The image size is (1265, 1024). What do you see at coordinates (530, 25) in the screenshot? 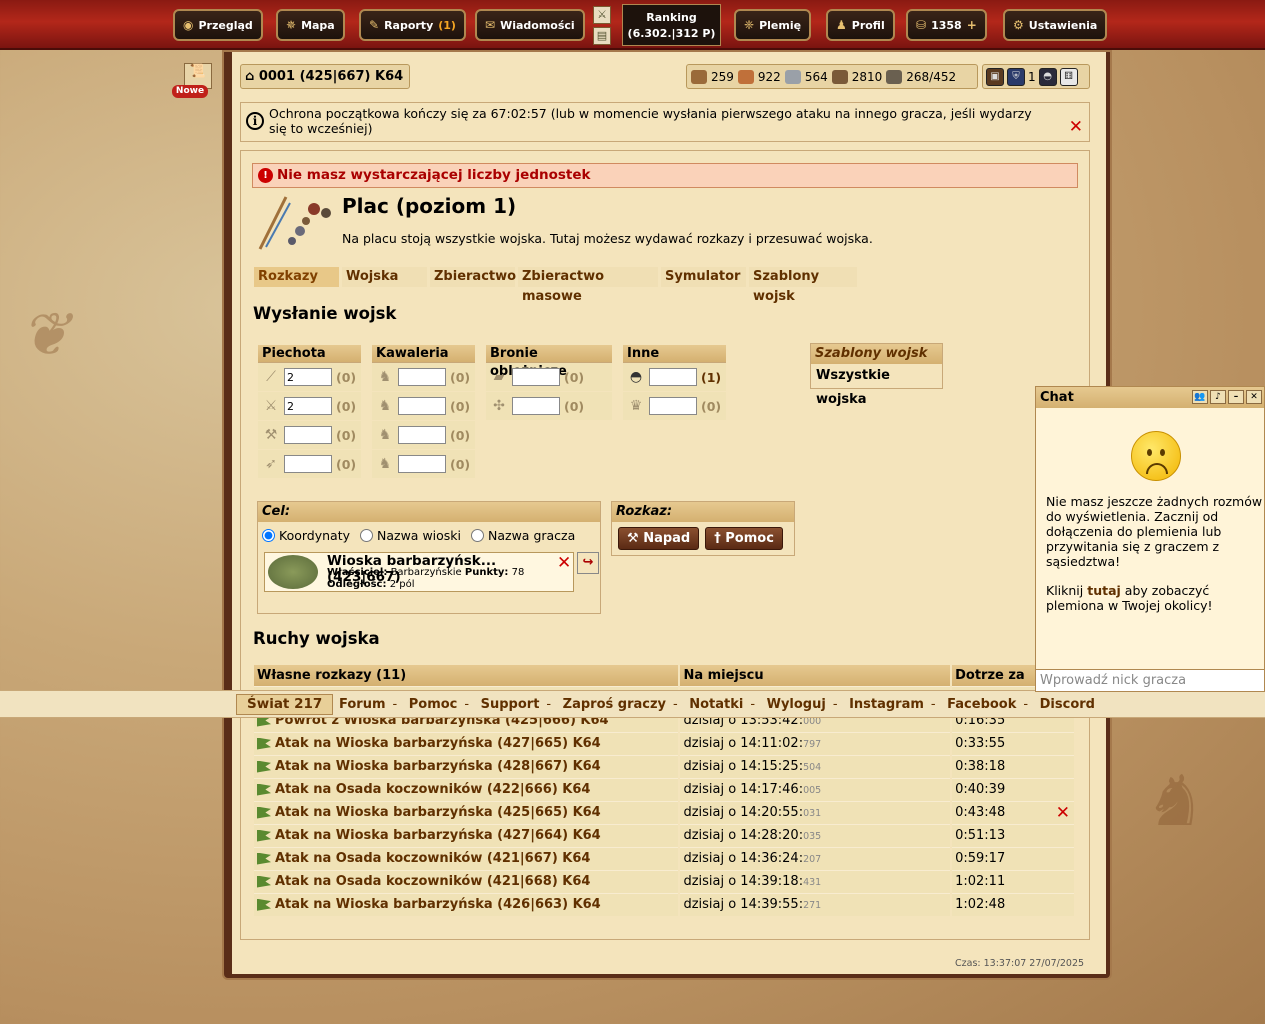
I see `messages-button: ✉ Wiadomości` at bounding box center [530, 25].